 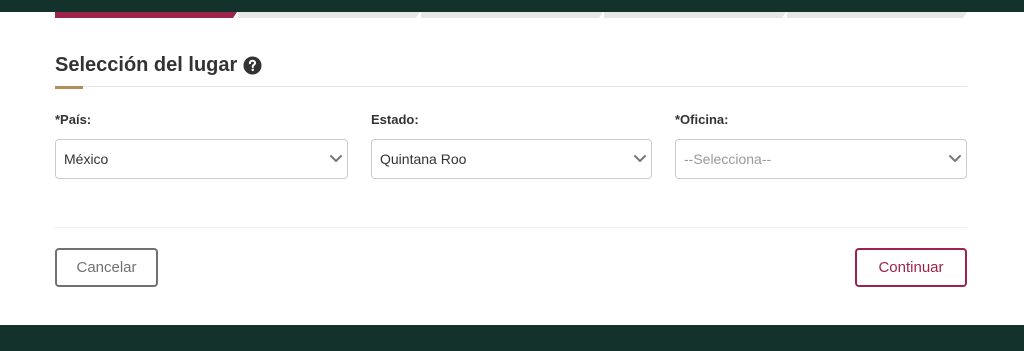 What do you see at coordinates (252, 65) in the screenshot?
I see `question-circle-icon` at bounding box center [252, 65].